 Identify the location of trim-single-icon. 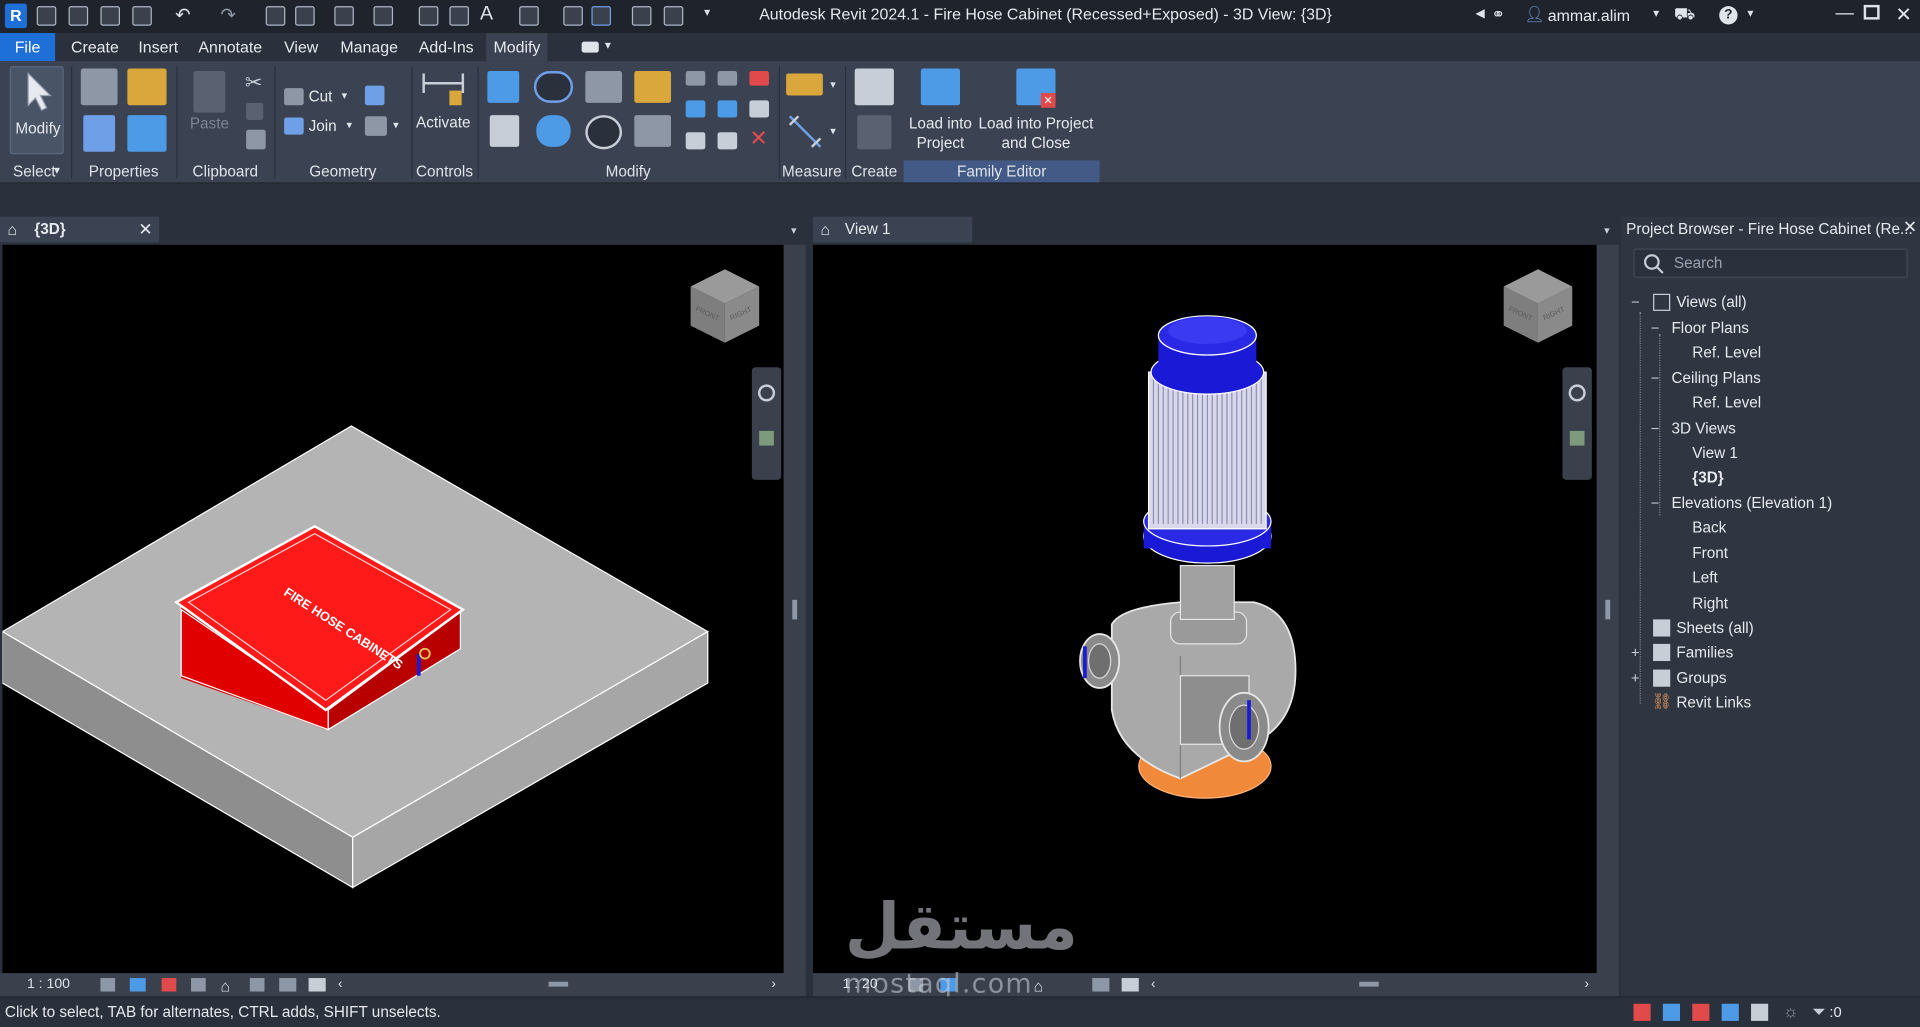
(695, 141).